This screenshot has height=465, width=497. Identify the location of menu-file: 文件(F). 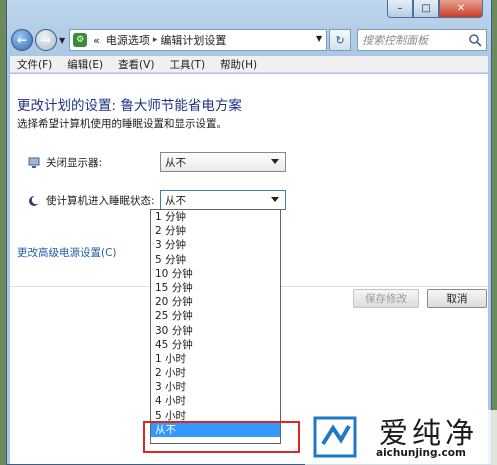
(34, 64).